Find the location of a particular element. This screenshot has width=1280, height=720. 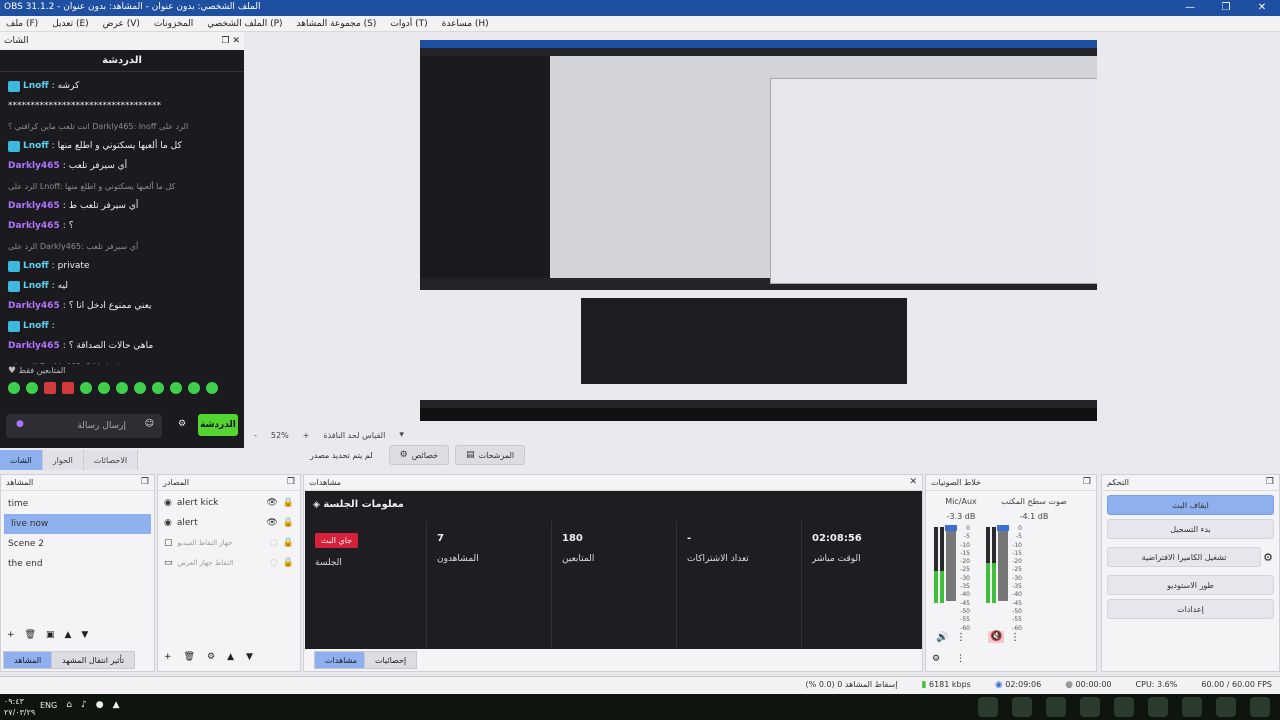

scene-item: the end is located at coordinates (77, 564).